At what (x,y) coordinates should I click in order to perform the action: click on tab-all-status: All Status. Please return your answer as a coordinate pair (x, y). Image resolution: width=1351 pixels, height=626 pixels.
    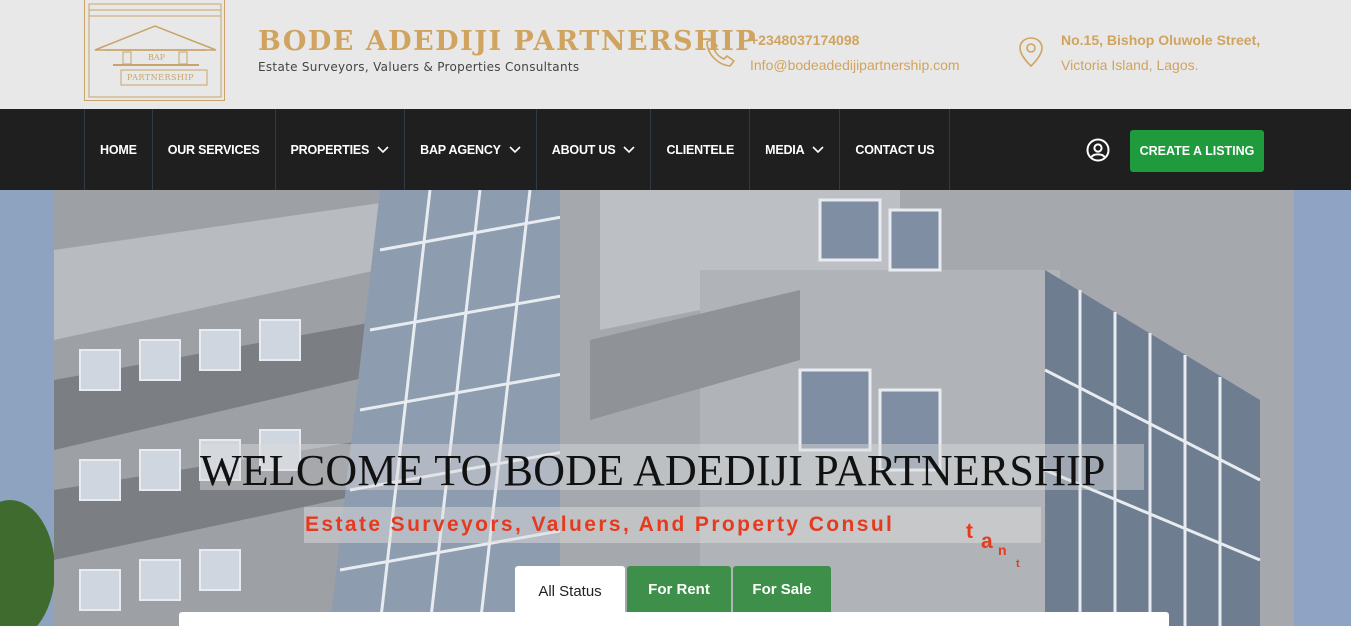
    Looking at the image, I should click on (570, 591).